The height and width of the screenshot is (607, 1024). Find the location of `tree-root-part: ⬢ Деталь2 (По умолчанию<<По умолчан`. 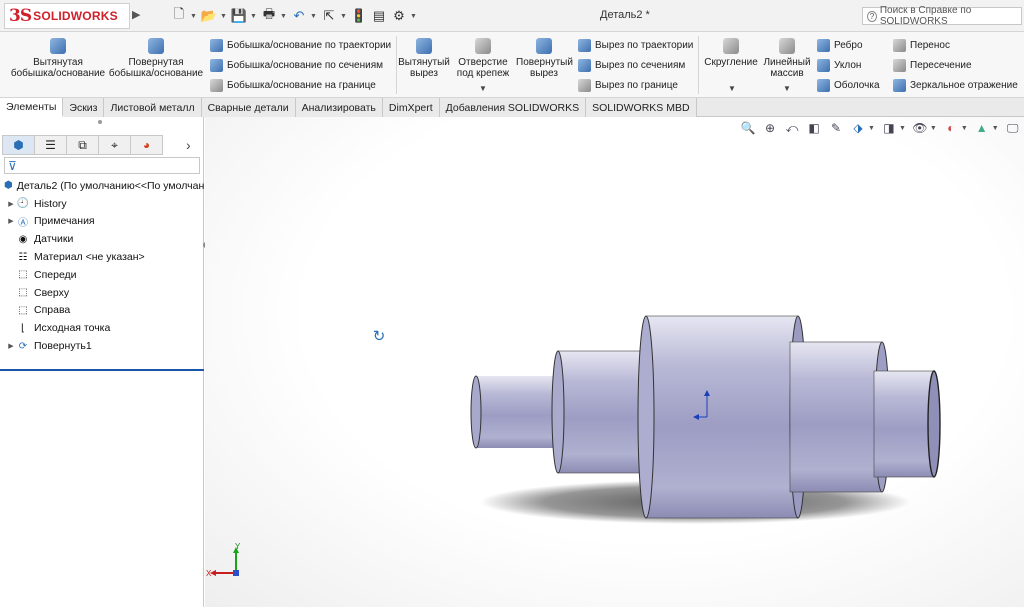

tree-root-part: ⬢ Деталь2 (По умолчанию<<По умолчан is located at coordinates (102, 186).